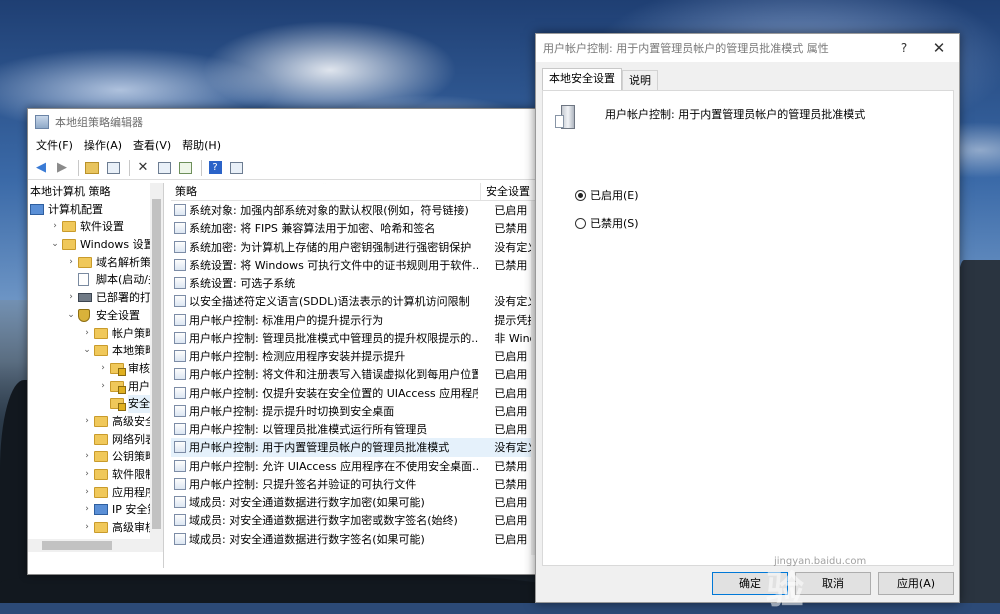 Image resolution: width=1000 pixels, height=614 pixels. I want to click on disabled-radio-option: 已禁用(S), so click(607, 223).